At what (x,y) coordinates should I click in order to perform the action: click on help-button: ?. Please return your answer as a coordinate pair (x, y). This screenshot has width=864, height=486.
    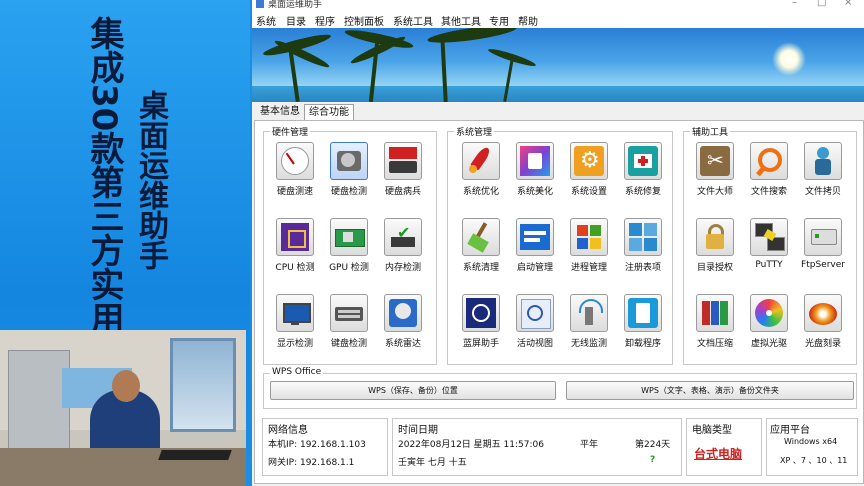
    Looking at the image, I should click on (652, 460).